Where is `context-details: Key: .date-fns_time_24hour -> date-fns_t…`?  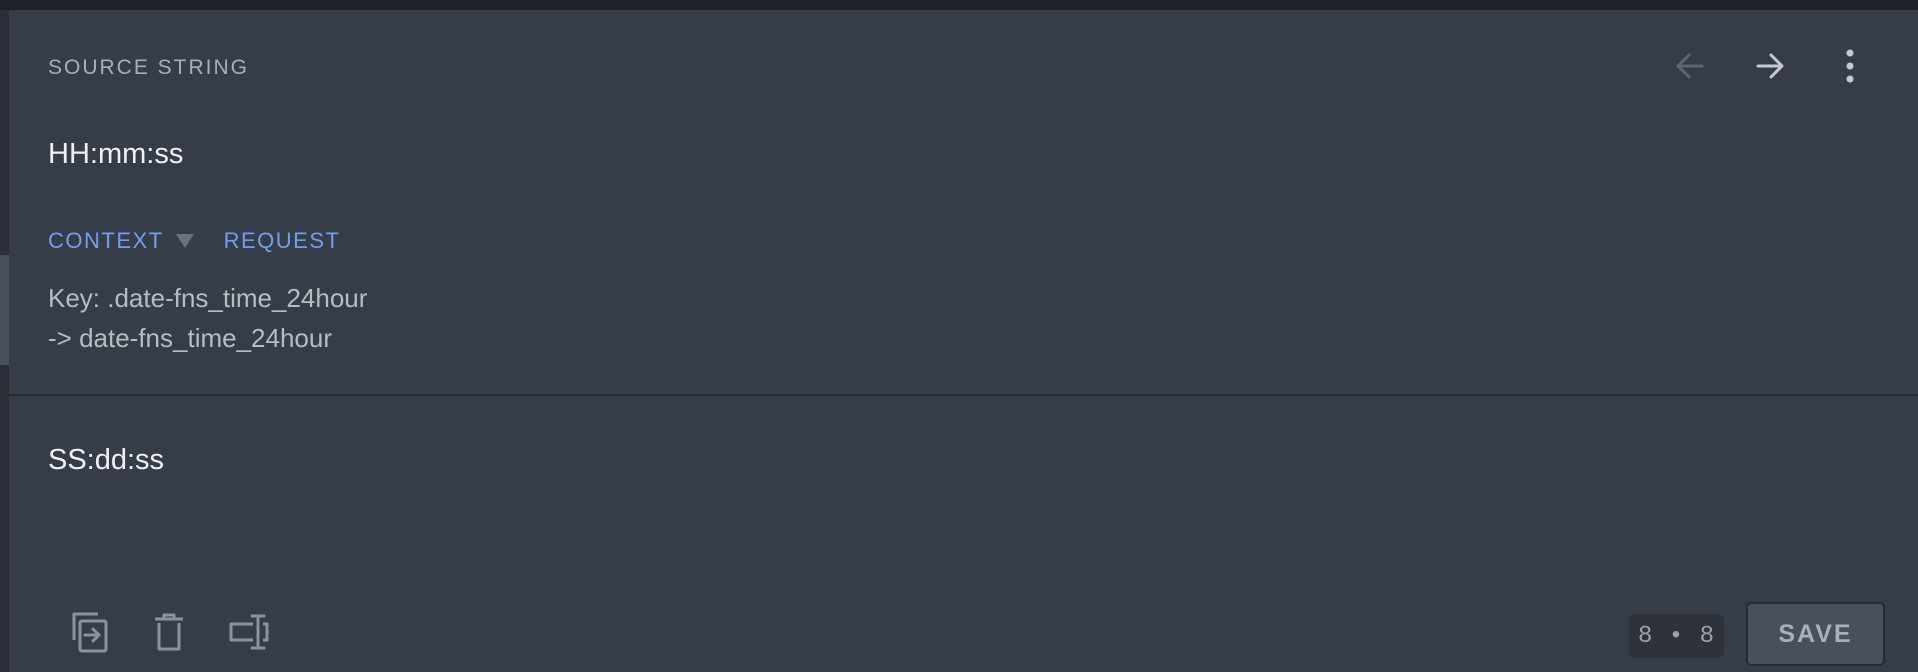
context-details: Key: .date-fns_time_24hour -> date-fns_t… is located at coordinates (207, 318).